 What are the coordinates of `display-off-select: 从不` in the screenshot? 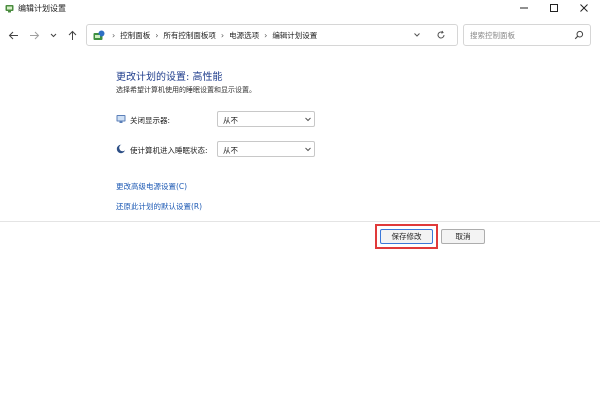 It's located at (266, 119).